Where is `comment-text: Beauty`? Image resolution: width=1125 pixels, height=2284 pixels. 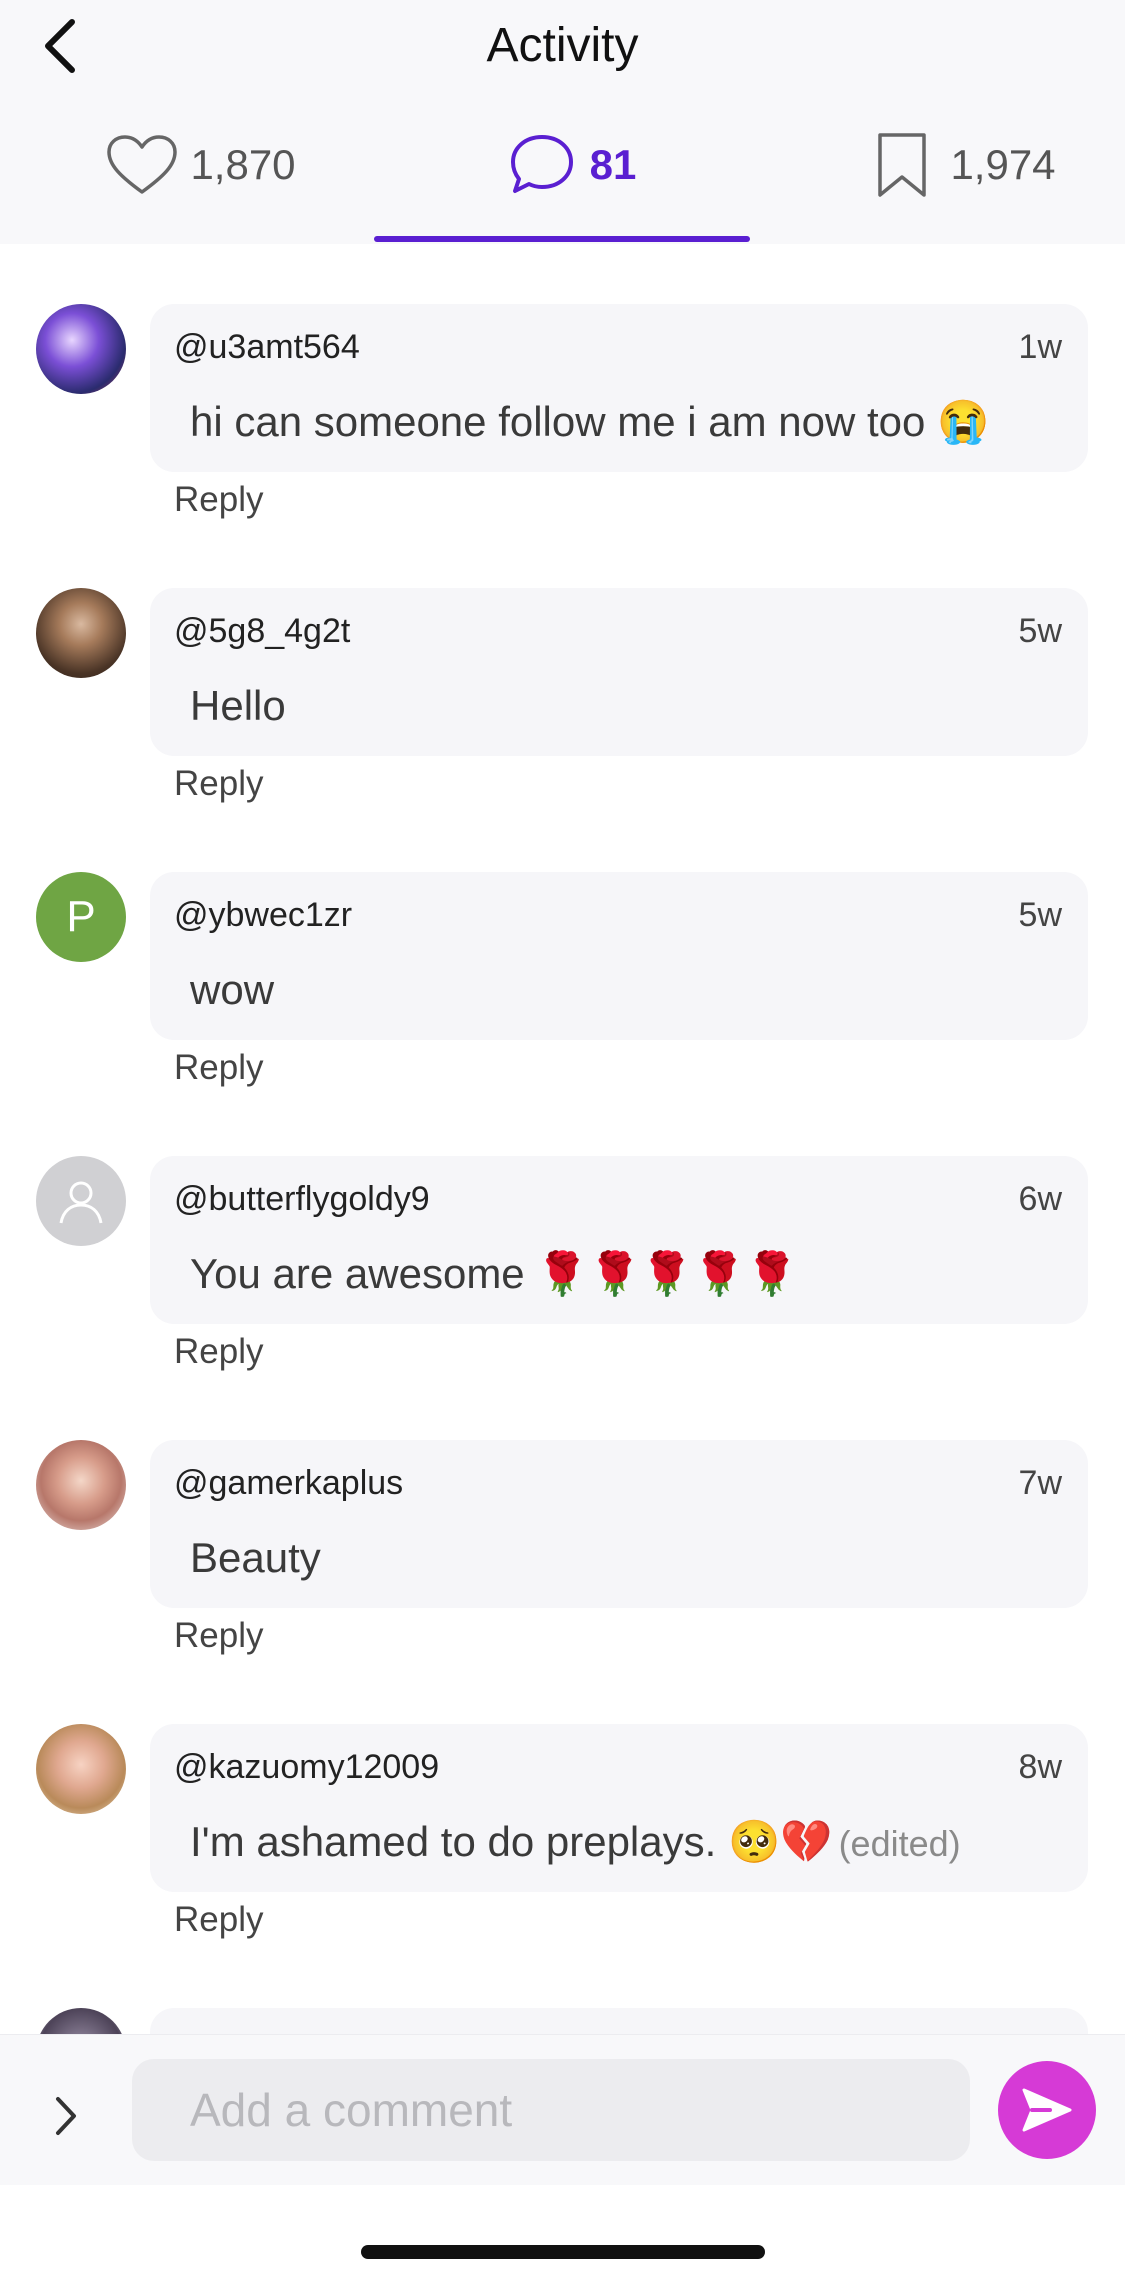
comment-text: Beauty is located at coordinates (255, 1557).